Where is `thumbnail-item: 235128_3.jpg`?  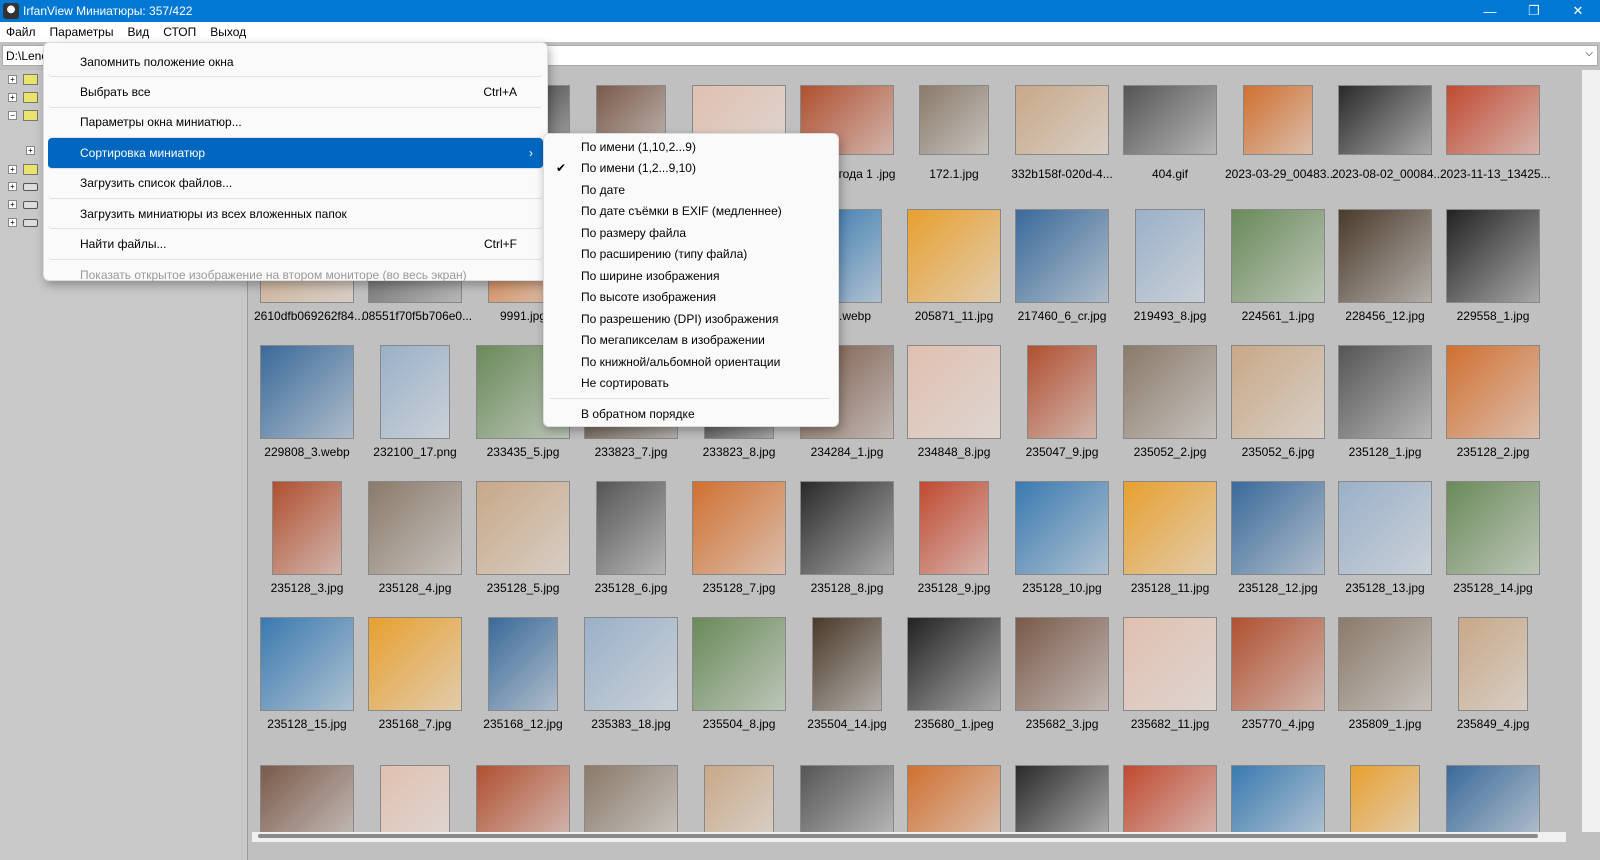 thumbnail-item: 235128_3.jpg is located at coordinates (307, 538).